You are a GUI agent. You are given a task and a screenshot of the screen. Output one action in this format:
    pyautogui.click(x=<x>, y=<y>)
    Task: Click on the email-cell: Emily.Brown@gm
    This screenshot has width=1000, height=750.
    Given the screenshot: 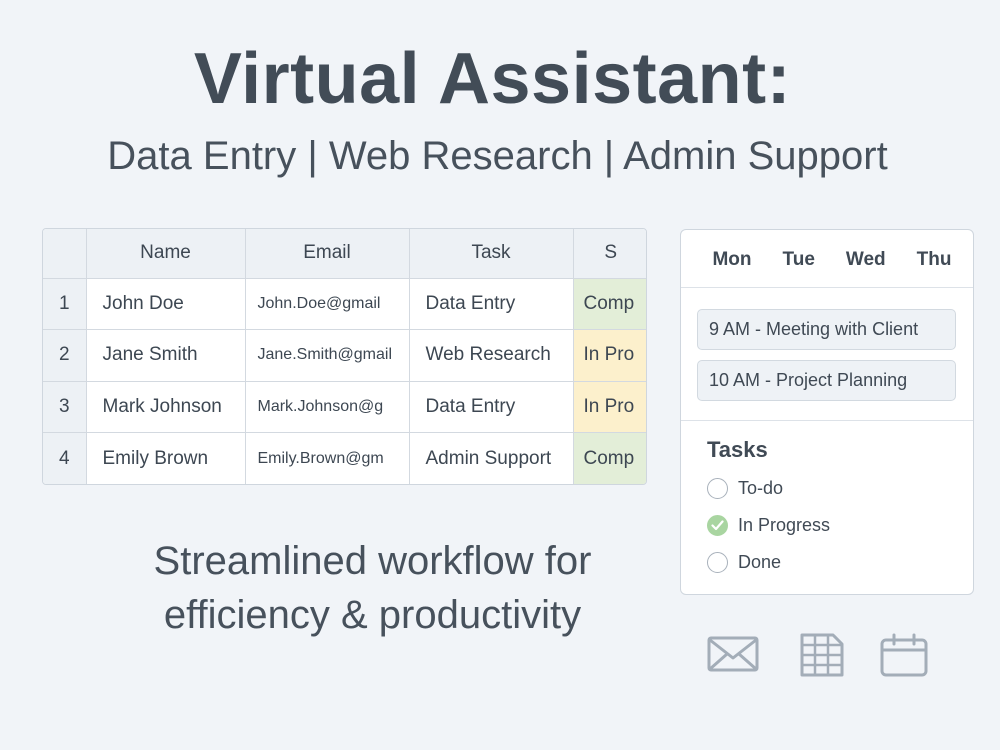 What is the action you would take?
    pyautogui.click(x=327, y=458)
    